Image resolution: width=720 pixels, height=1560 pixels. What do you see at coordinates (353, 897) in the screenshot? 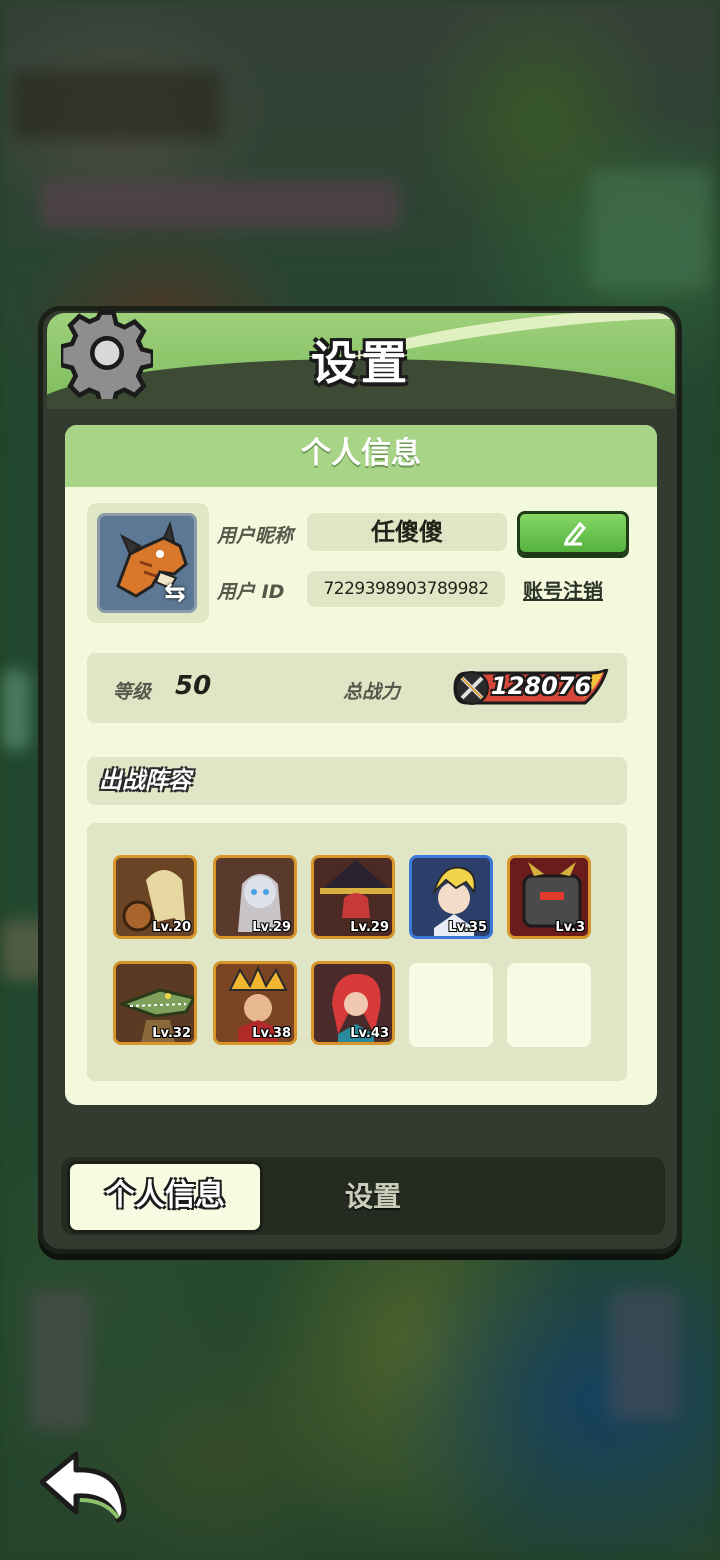
I see `hero-slot-3: Lv.29` at bounding box center [353, 897].